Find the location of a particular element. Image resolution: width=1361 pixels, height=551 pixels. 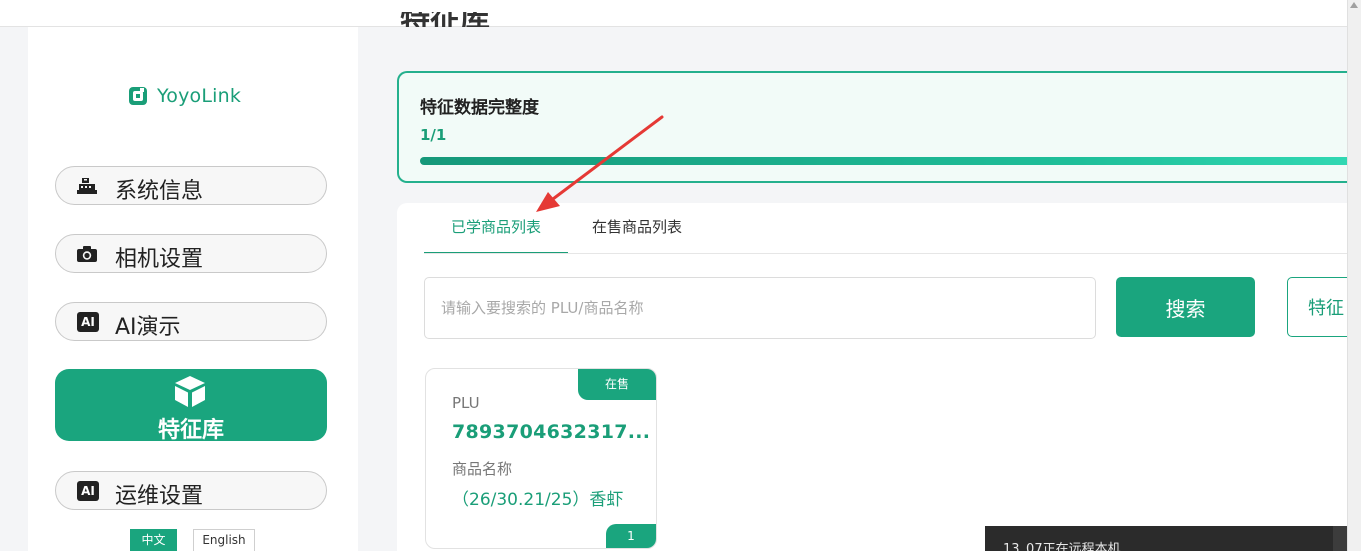

sidebar-item-label: 特征库 is located at coordinates (190, 430).